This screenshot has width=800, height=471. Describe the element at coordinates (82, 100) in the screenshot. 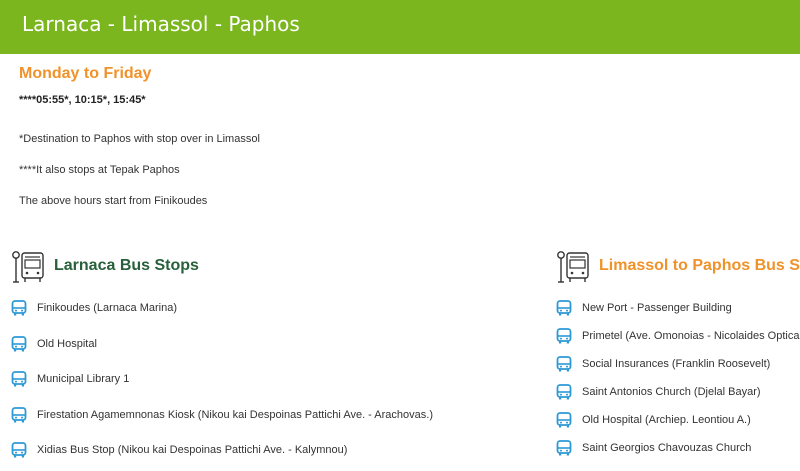

I see `departure-times: ****05:55*, 10:15*, 15:45*` at that location.